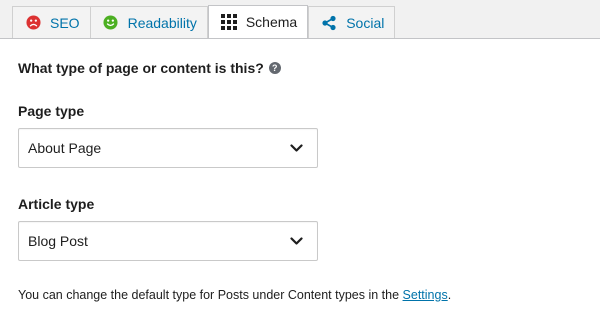  I want to click on tab-readability: Readability, so click(149, 22).